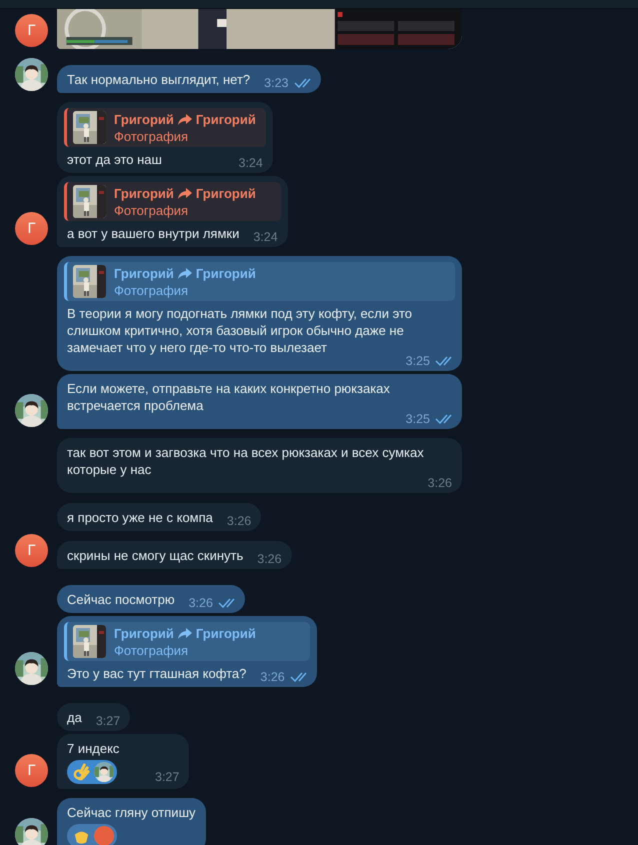 The width and height of the screenshot is (638, 845). I want to click on message-bubble: Григорий Григорий Фотография Это у вас тут гташная кофта? 3:26, so click(187, 651).